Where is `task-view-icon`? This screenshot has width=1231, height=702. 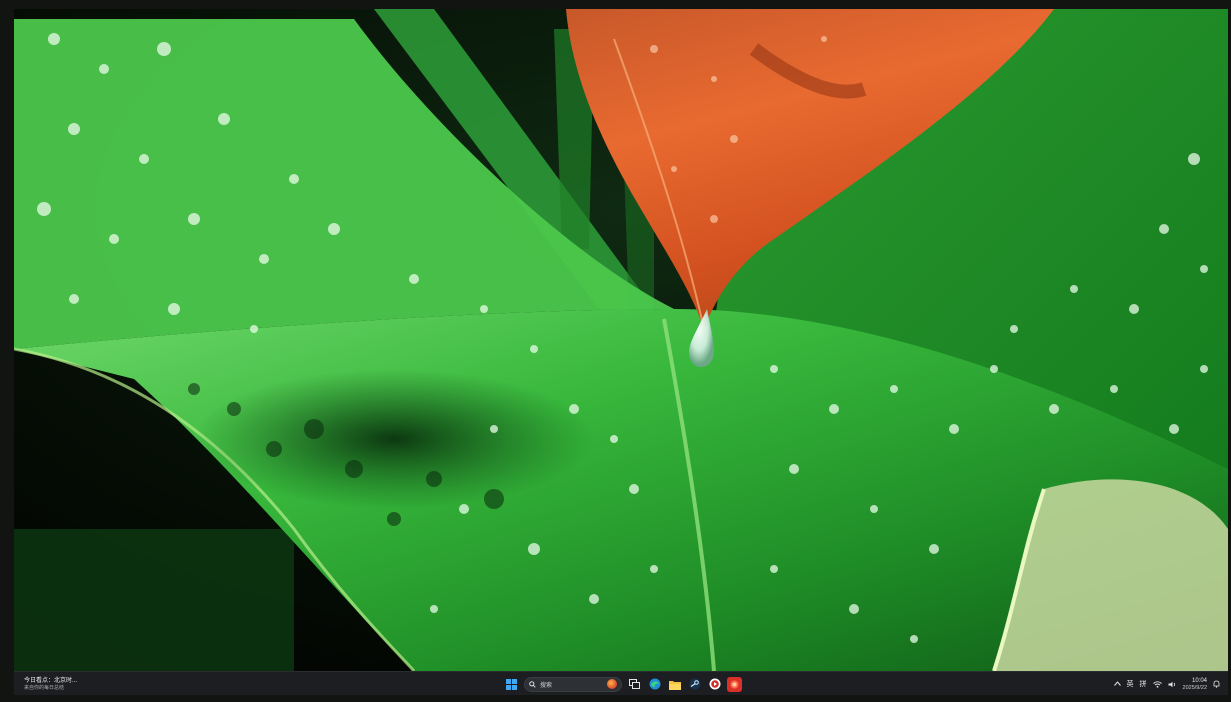
task-view-icon is located at coordinates (634, 684).